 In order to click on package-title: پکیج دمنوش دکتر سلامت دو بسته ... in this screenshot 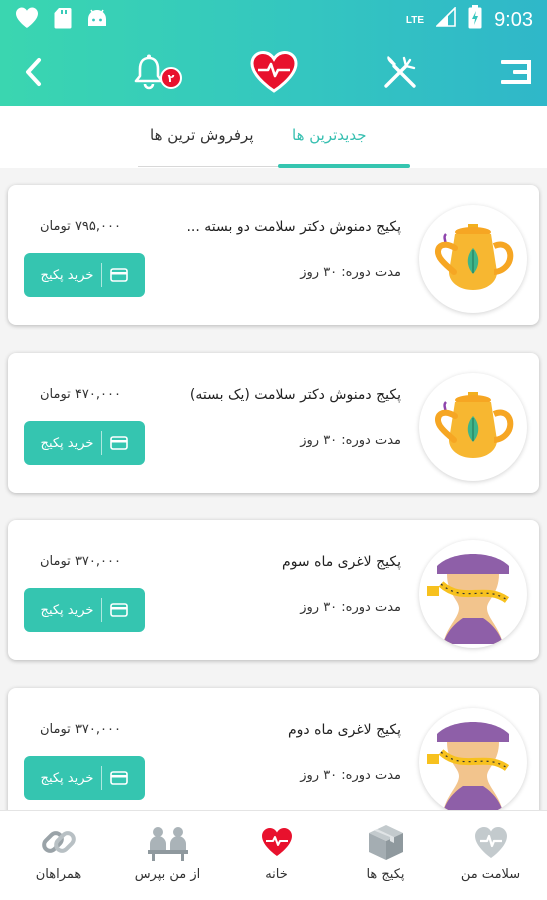, I will do `click(293, 227)`.